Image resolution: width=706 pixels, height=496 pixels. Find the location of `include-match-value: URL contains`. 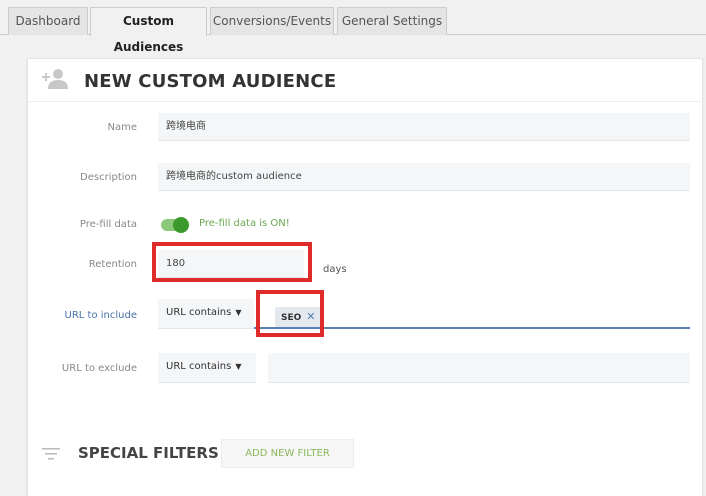

include-match-value: URL contains is located at coordinates (199, 312).